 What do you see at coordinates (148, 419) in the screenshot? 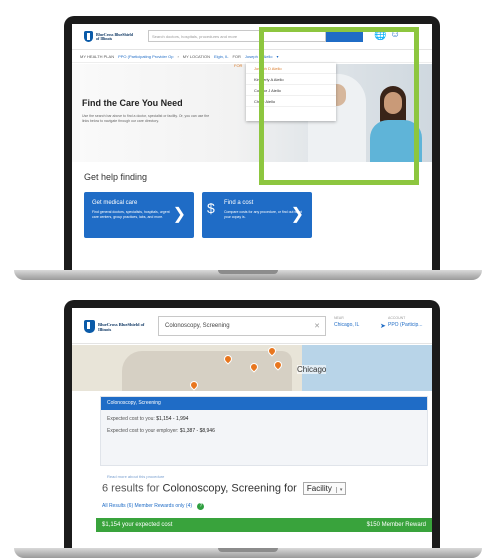
I see `cost-to-you: Expected cost to you: $1,154 - 1,994` at bounding box center [148, 419].